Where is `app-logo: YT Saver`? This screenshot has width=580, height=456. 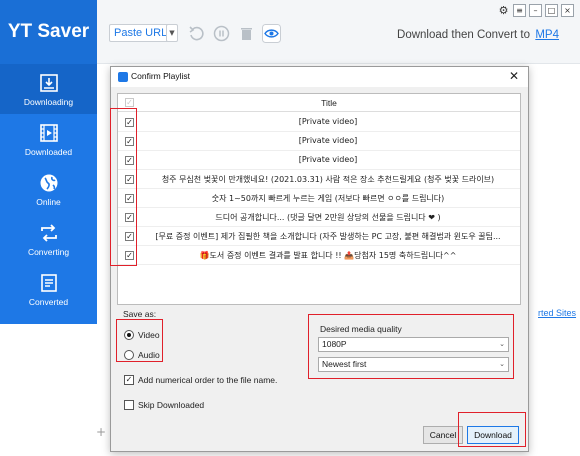 app-logo: YT Saver is located at coordinates (48, 32).